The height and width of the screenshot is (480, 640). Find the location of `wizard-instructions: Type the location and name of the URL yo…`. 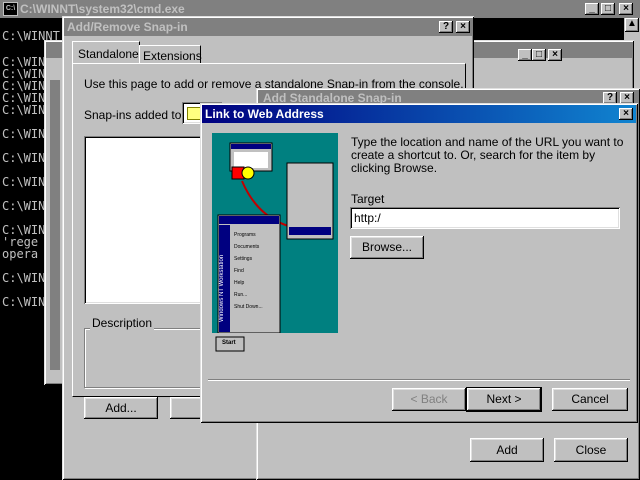

wizard-instructions: Type the location and name of the URL yo… is located at coordinates (487, 155).